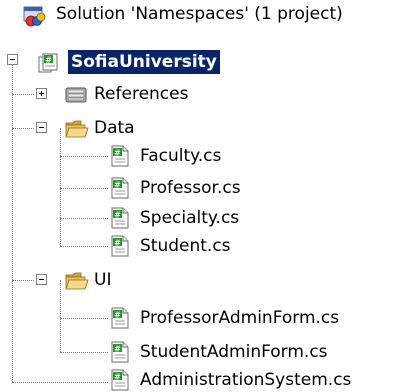 The height and width of the screenshot is (392, 401). Describe the element at coordinates (84, 218) in the screenshot. I see `tree-line-specialty` at that location.